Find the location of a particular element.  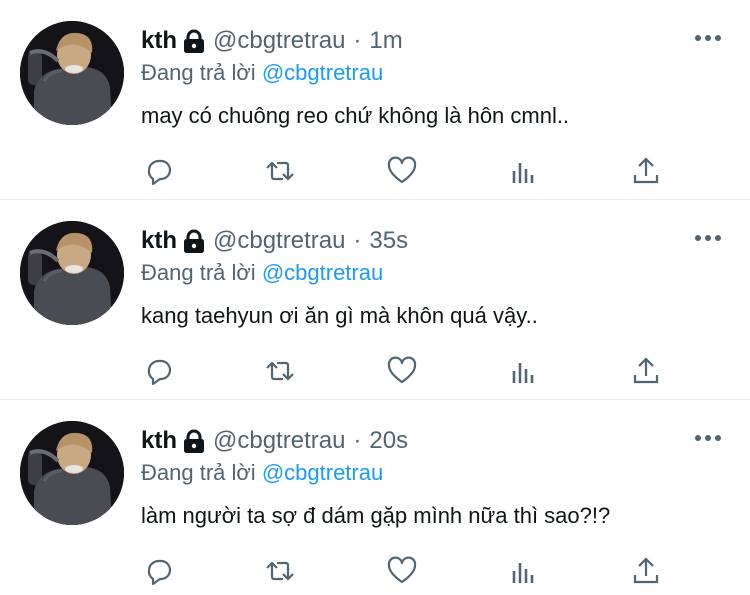

timestamp: 20s is located at coordinates (388, 441).